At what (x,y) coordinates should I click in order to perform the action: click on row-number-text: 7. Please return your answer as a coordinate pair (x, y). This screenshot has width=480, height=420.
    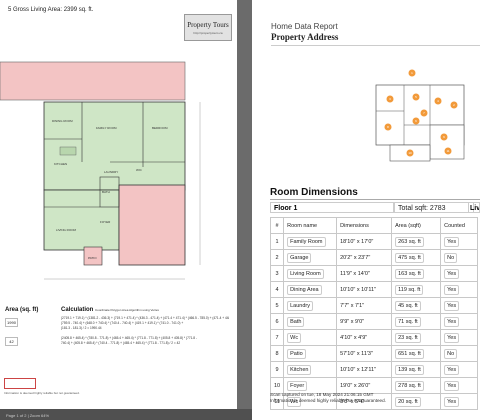
    Looking at the image, I should click on (277, 337).